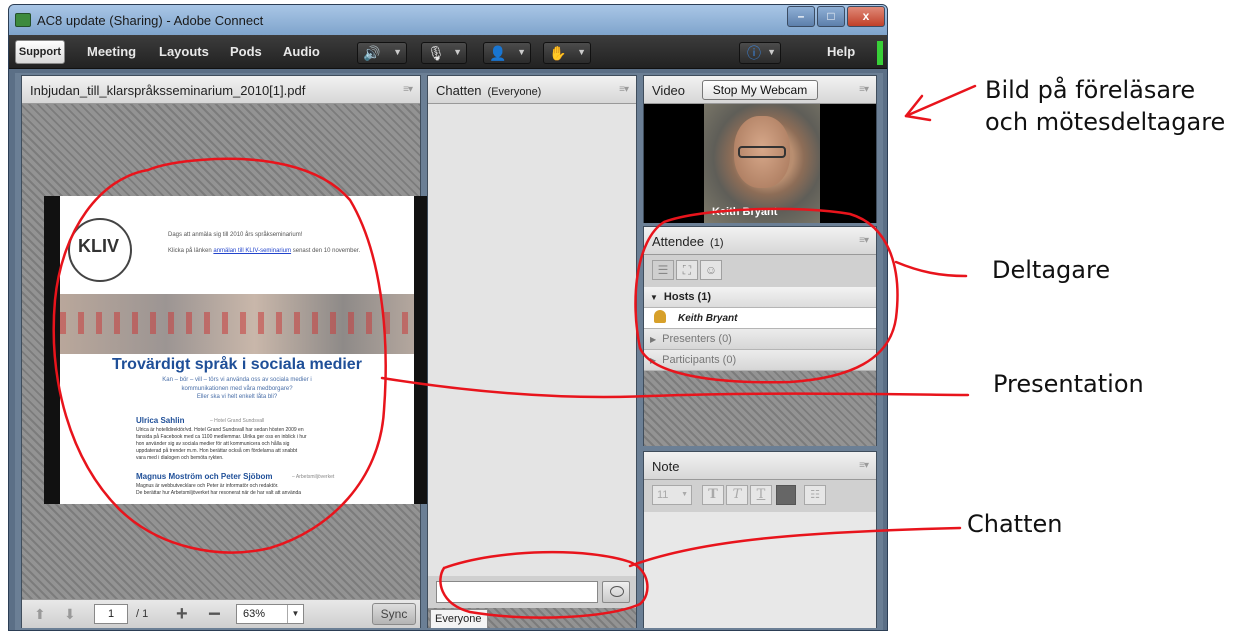 Image resolution: width=1247 pixels, height=633 pixels. What do you see at coordinates (237, 421) in the screenshot?
I see `doc-speaker-1-org: – Hotel Grand Sundsvall` at bounding box center [237, 421].